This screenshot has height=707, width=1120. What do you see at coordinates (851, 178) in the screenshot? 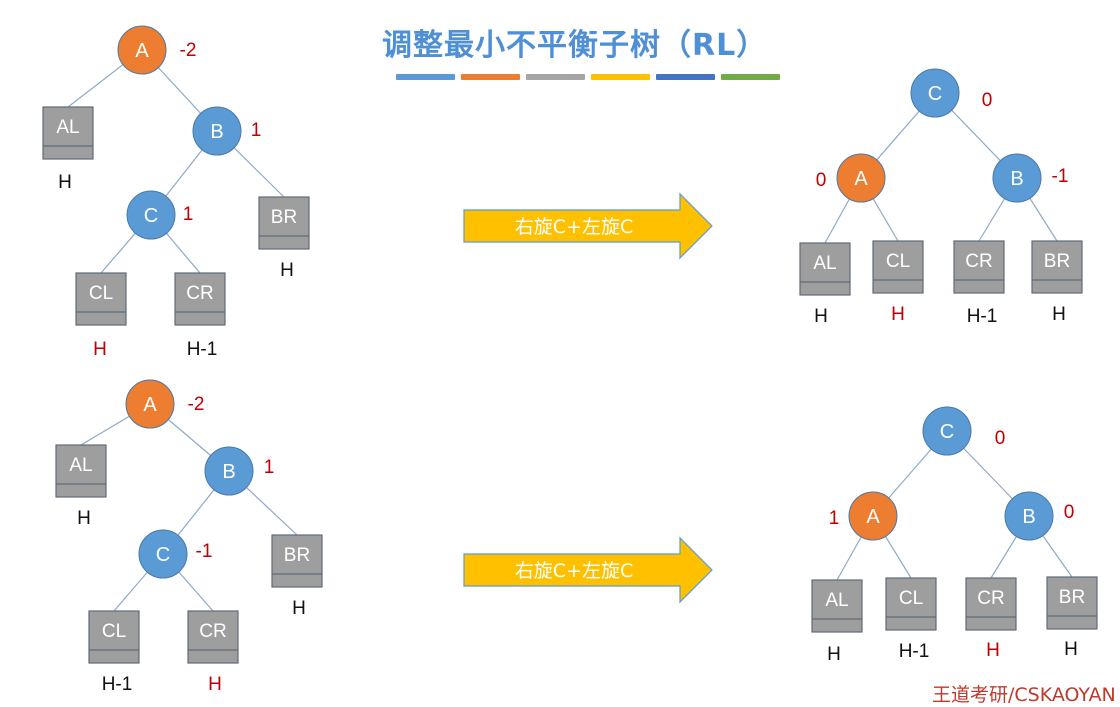
I see `node-a: A0` at bounding box center [851, 178].